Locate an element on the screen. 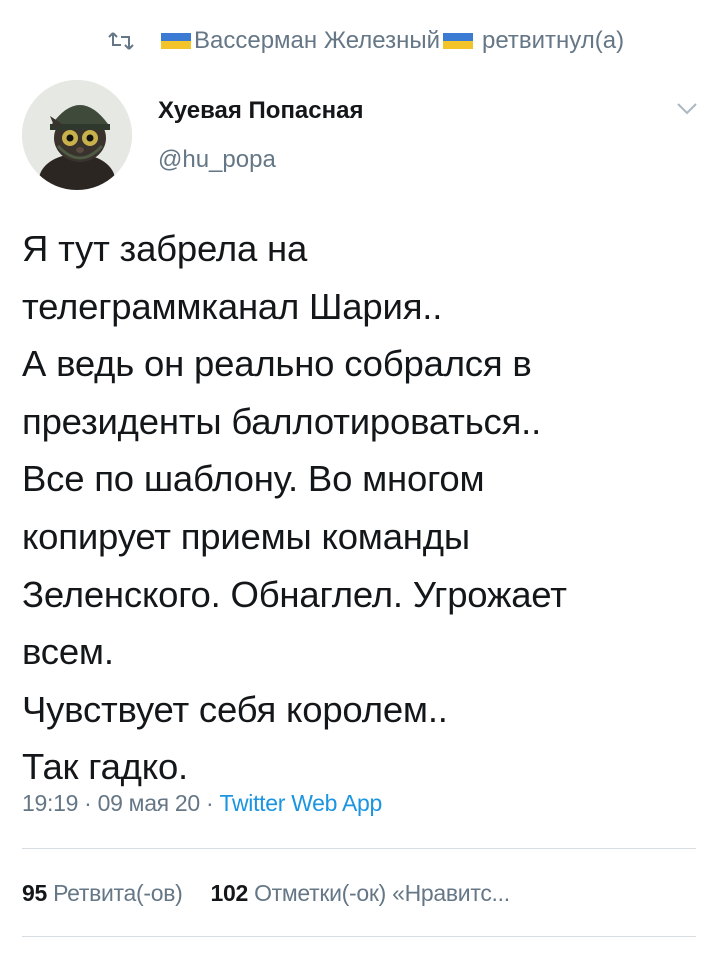  tweet-time: 19:19 is located at coordinates (50, 803).